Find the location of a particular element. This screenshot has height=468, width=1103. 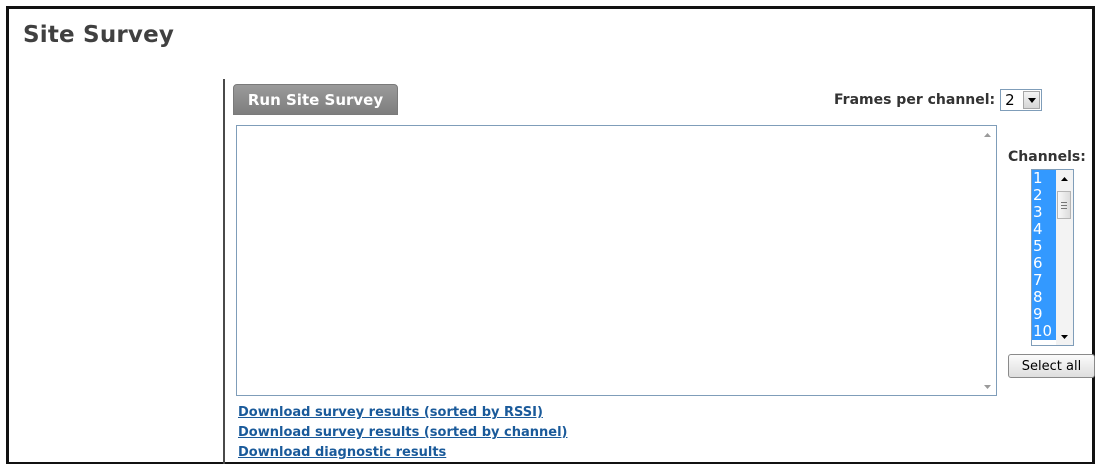

run-site-survey-button: Run Site Survey is located at coordinates (315, 99).